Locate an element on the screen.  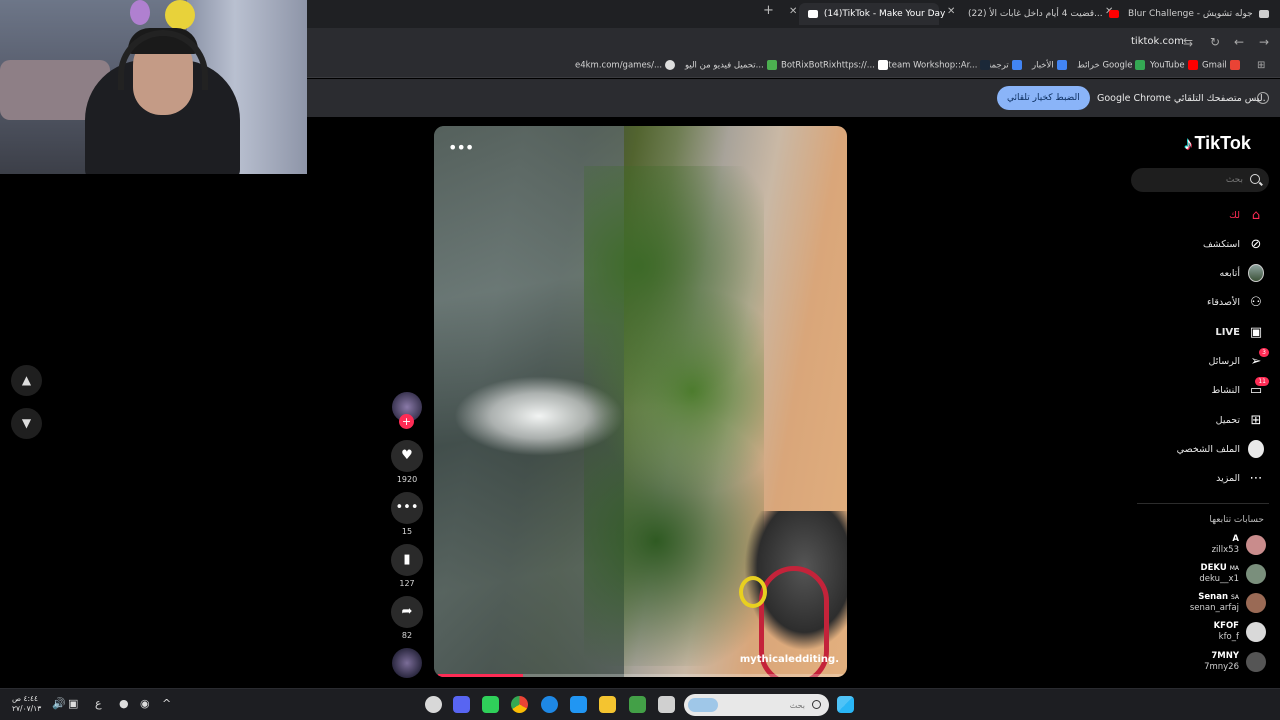
video-more-options-button: ••• is located at coordinates (461, 147).